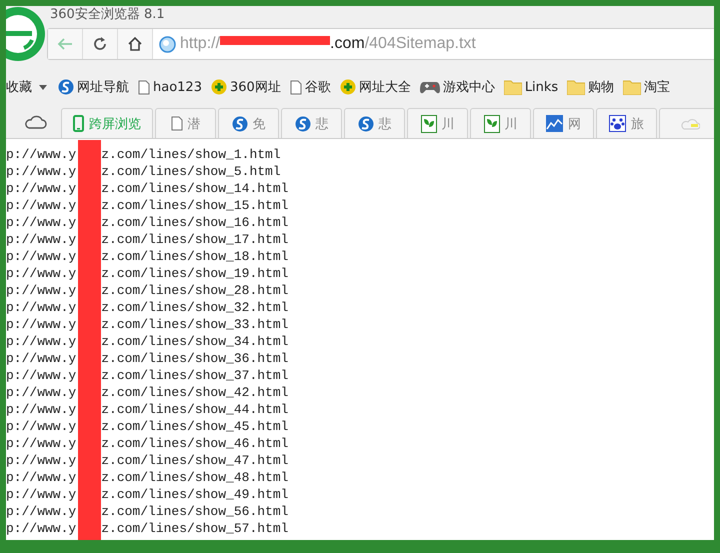  Describe the element at coordinates (194, 375) in the screenshot. I see `url-text: z.com/lines/show_37.html` at that location.